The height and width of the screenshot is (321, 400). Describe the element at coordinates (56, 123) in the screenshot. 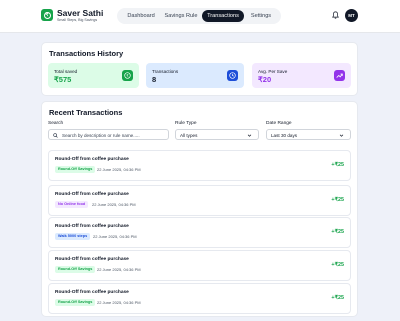

I see `search-label: Search` at that location.